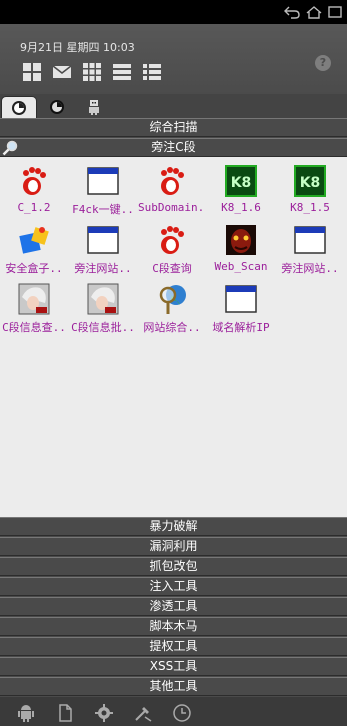  Describe the element at coordinates (173, 106) in the screenshot. I see `tab-strip` at that location.